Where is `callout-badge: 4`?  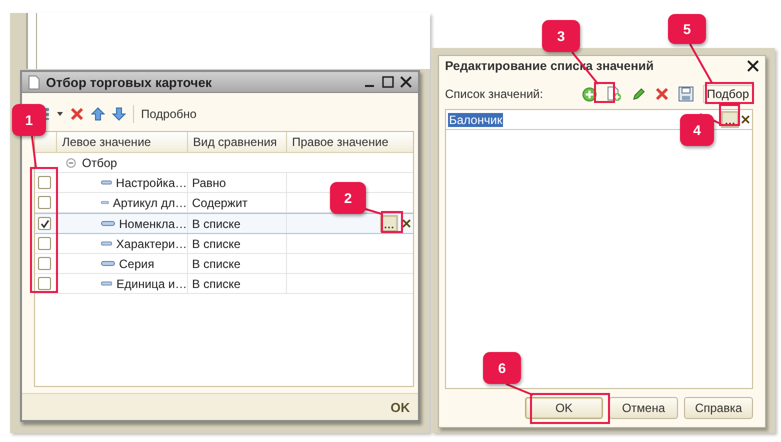
callout-badge: 4 is located at coordinates (697, 130).